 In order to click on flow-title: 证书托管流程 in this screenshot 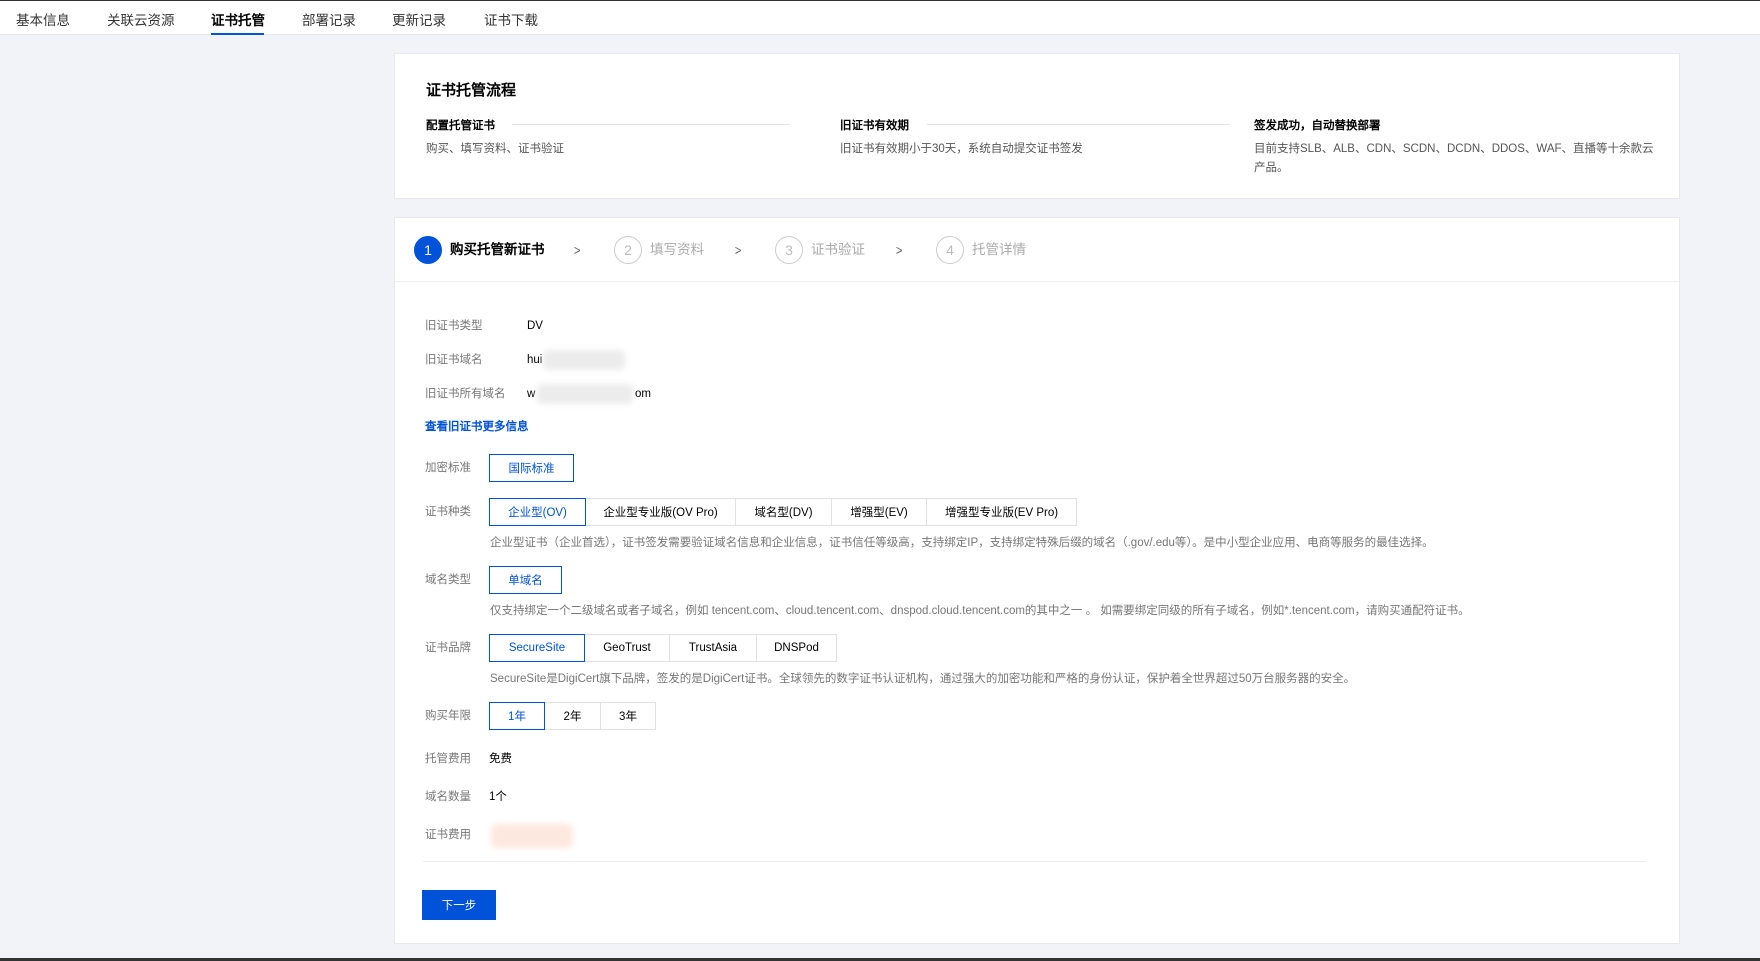, I will do `click(471, 90)`.